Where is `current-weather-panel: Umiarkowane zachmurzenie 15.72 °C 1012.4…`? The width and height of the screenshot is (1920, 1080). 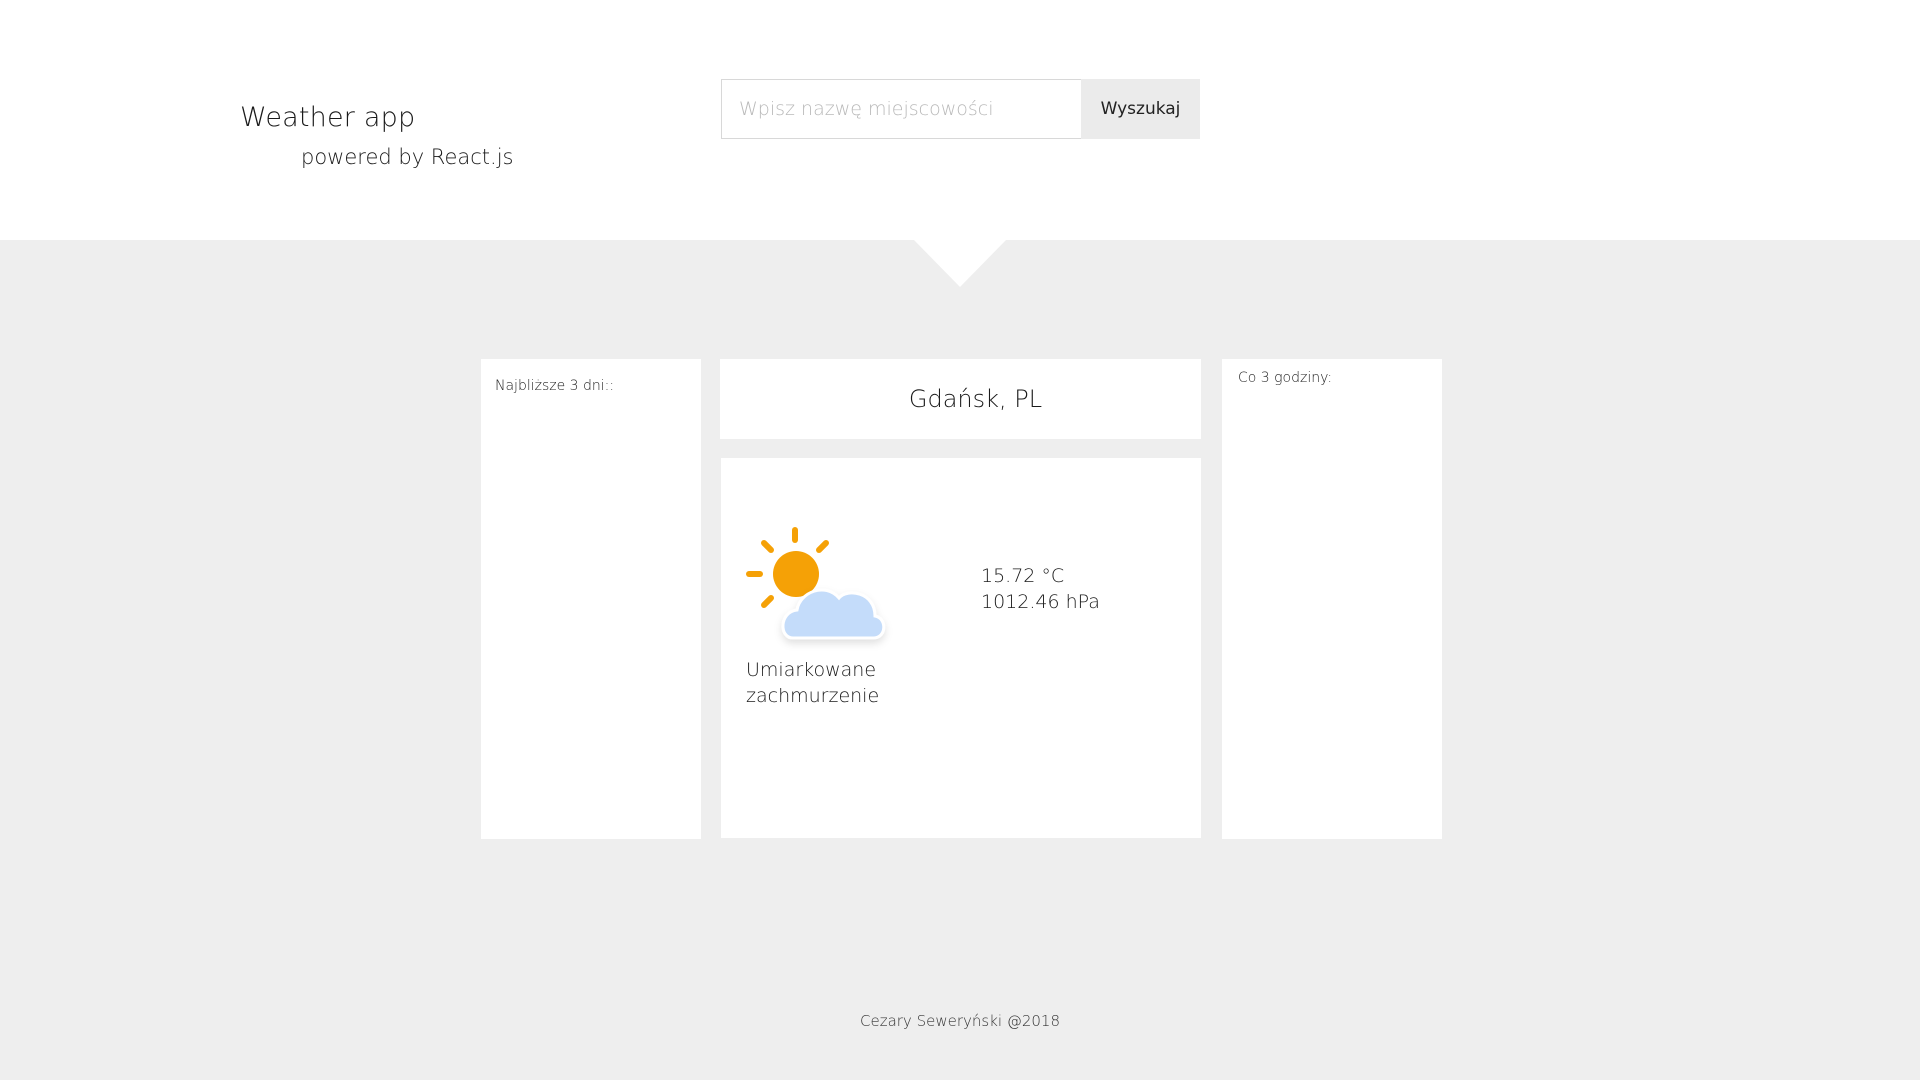 current-weather-panel: Umiarkowane zachmurzenie 15.72 °C 1012.4… is located at coordinates (961, 648).